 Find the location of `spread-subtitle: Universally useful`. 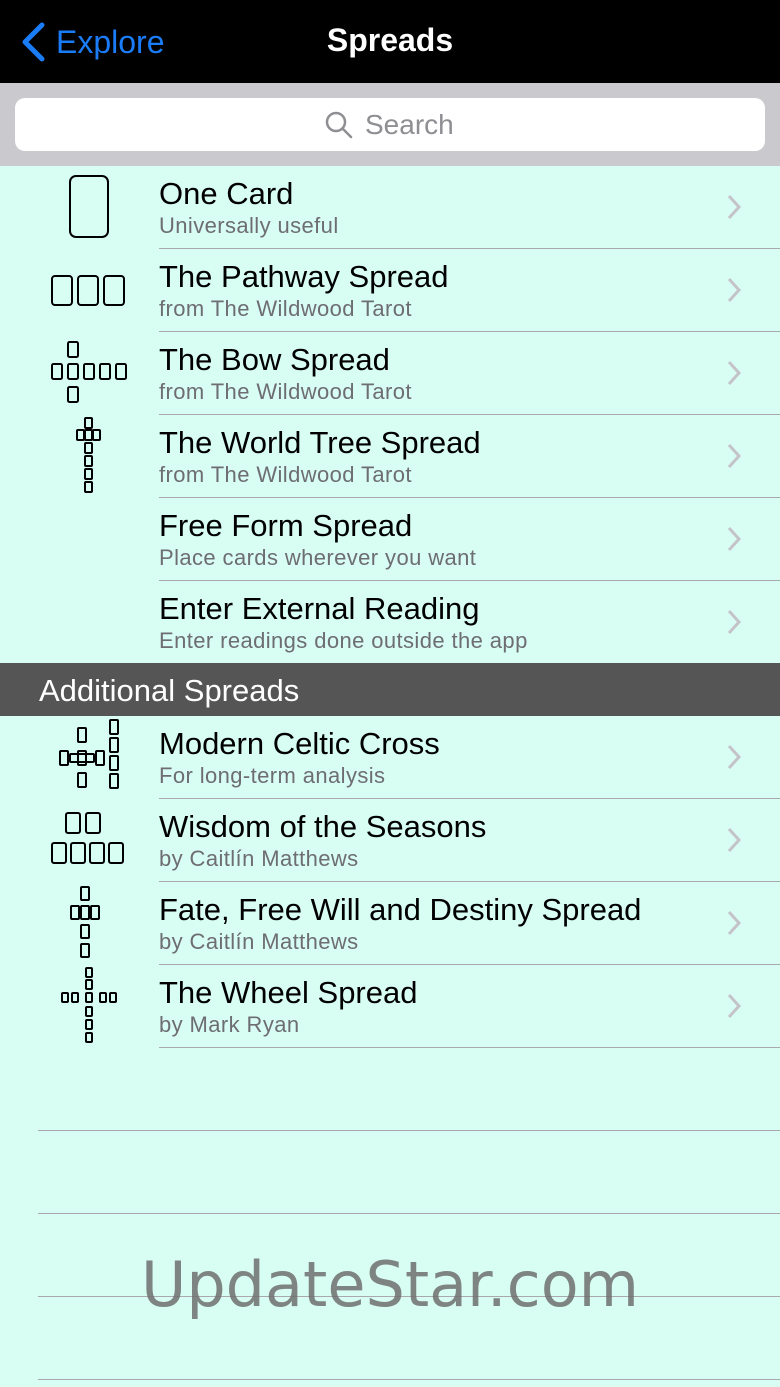

spread-subtitle: Universally useful is located at coordinates (249, 225).